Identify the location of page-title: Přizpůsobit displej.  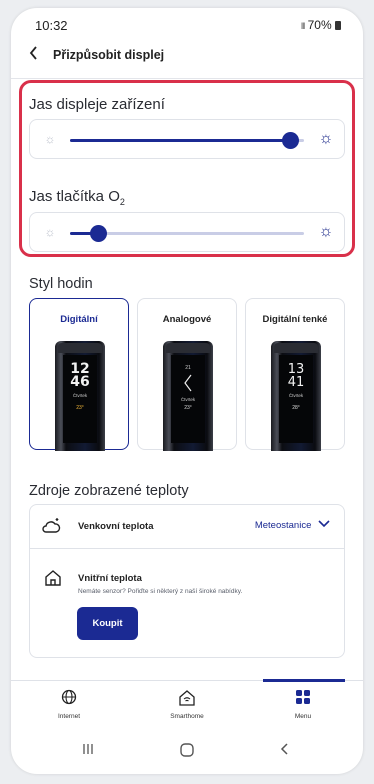
(109, 55).